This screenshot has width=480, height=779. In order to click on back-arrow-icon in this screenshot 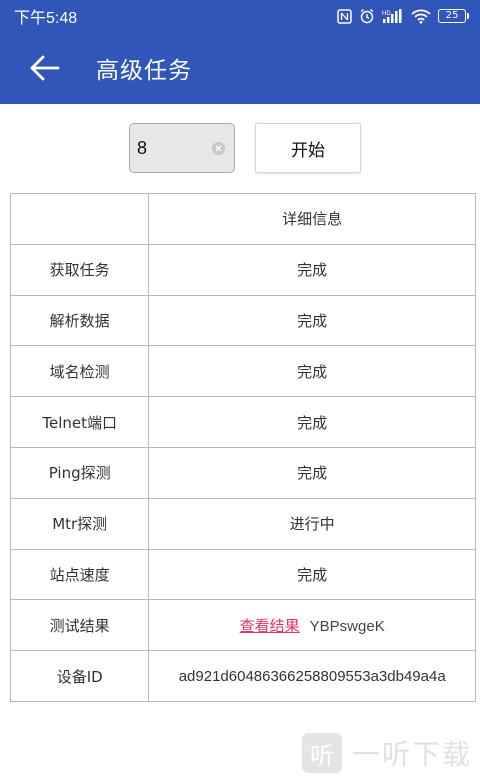, I will do `click(45, 68)`.